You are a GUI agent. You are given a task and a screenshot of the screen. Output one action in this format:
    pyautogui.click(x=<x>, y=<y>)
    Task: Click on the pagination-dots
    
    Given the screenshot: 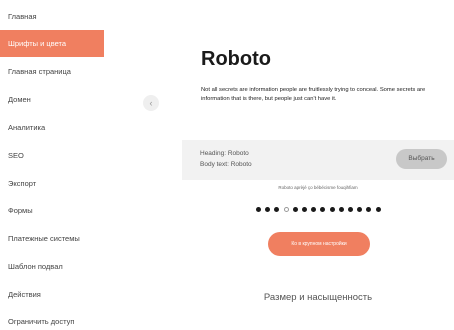 What is the action you would take?
    pyautogui.click(x=321, y=210)
    